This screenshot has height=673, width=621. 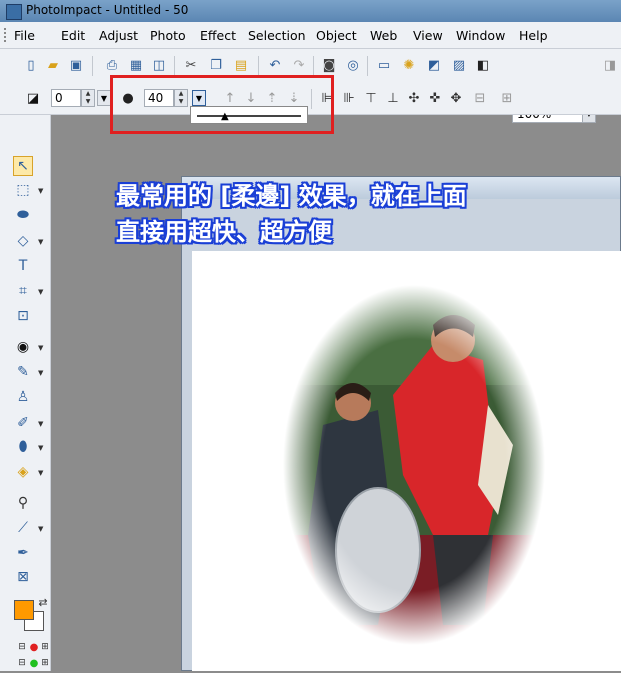 What do you see at coordinates (409, 65) in the screenshot?
I see `brightness-icon: ✺` at bounding box center [409, 65].